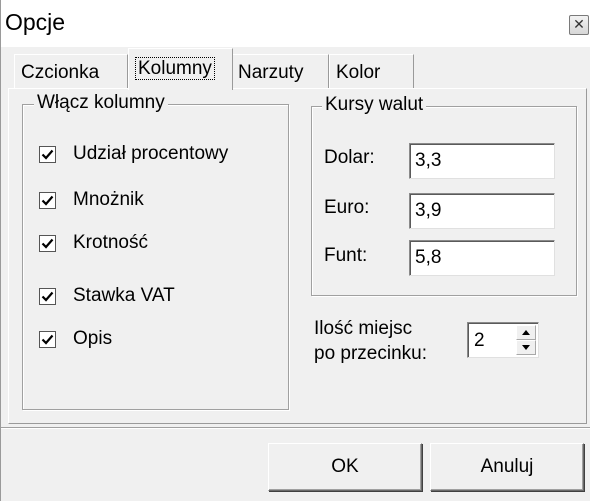  What do you see at coordinates (428, 160) in the screenshot?
I see `dolar-value: 3,3` at bounding box center [428, 160].